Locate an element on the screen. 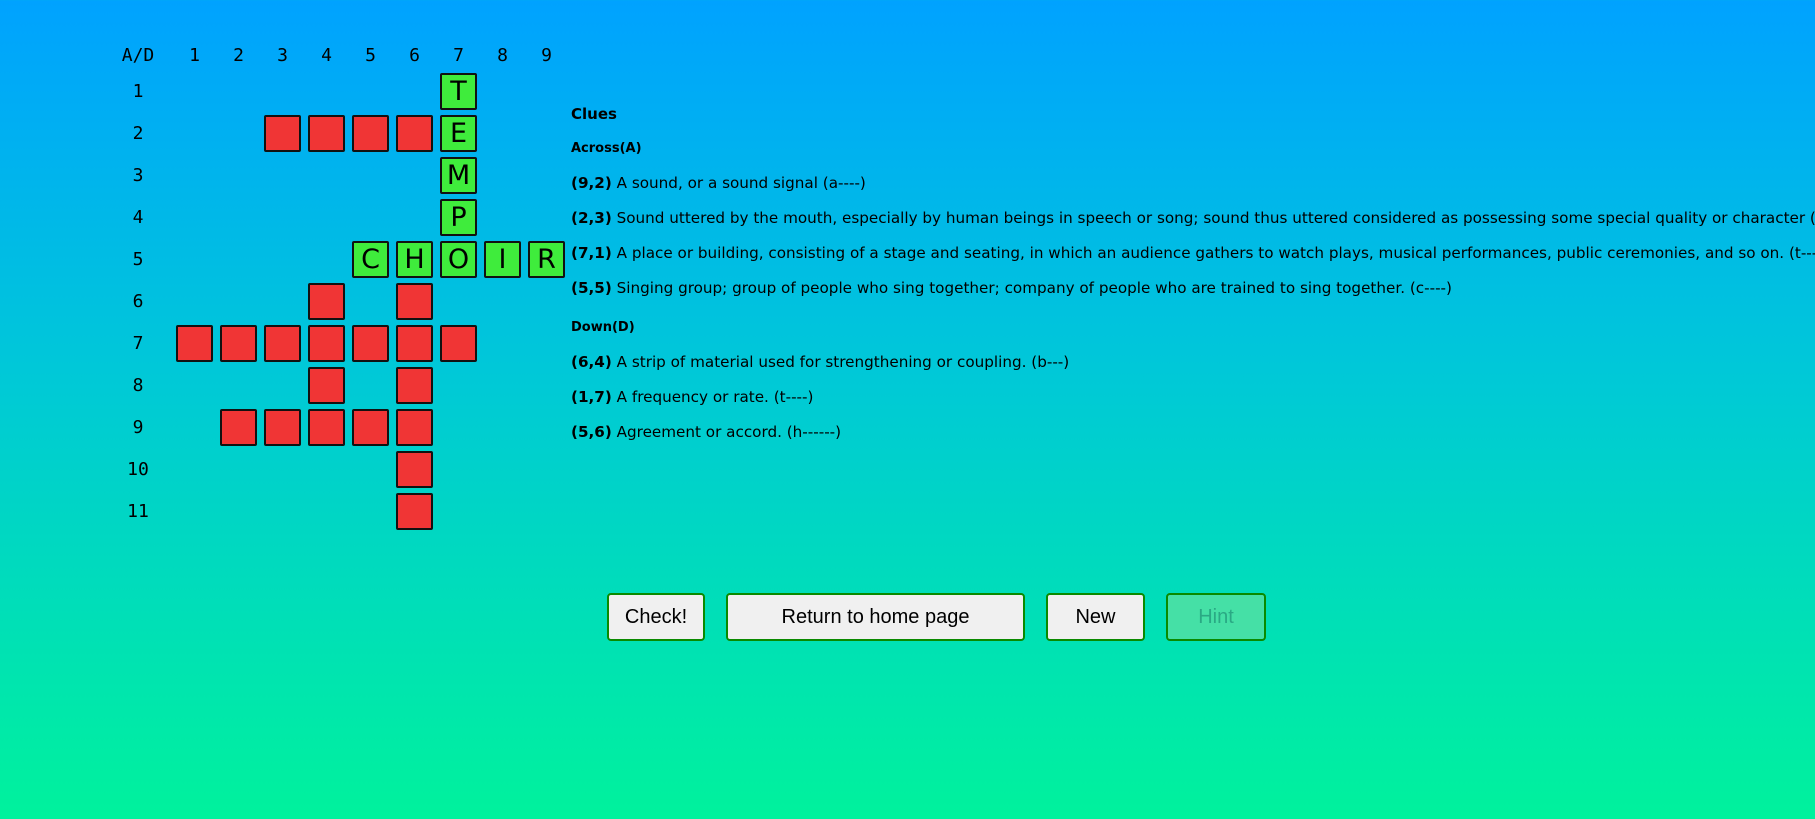  clue-position: (5,5) is located at coordinates (591, 288).